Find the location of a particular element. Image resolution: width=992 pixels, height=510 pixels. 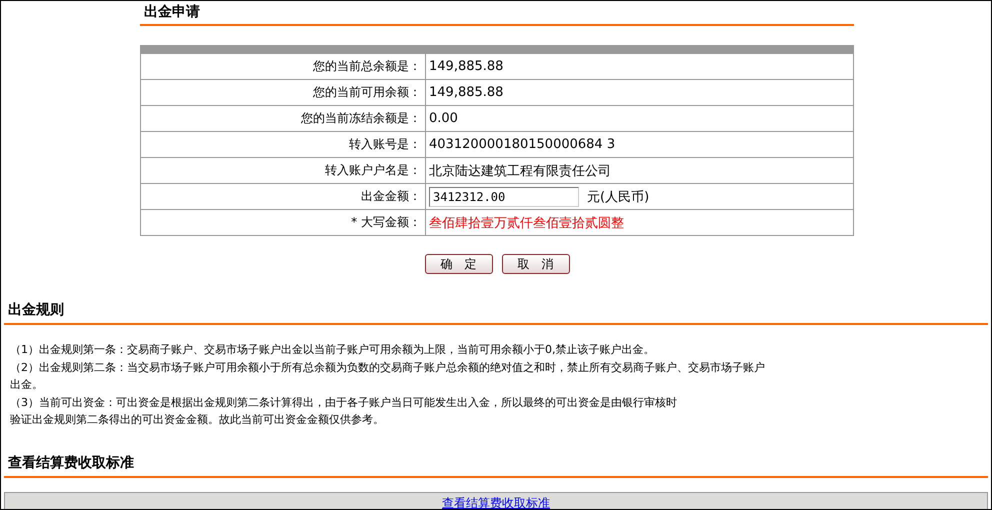

rule-text: （3）当前可出资金：可出资金是根据出金规则第二条计算得出，由于各子账户当日可能发生出入金，所以最终的可出资金是由银行审核时 is located at coordinates (344, 402).